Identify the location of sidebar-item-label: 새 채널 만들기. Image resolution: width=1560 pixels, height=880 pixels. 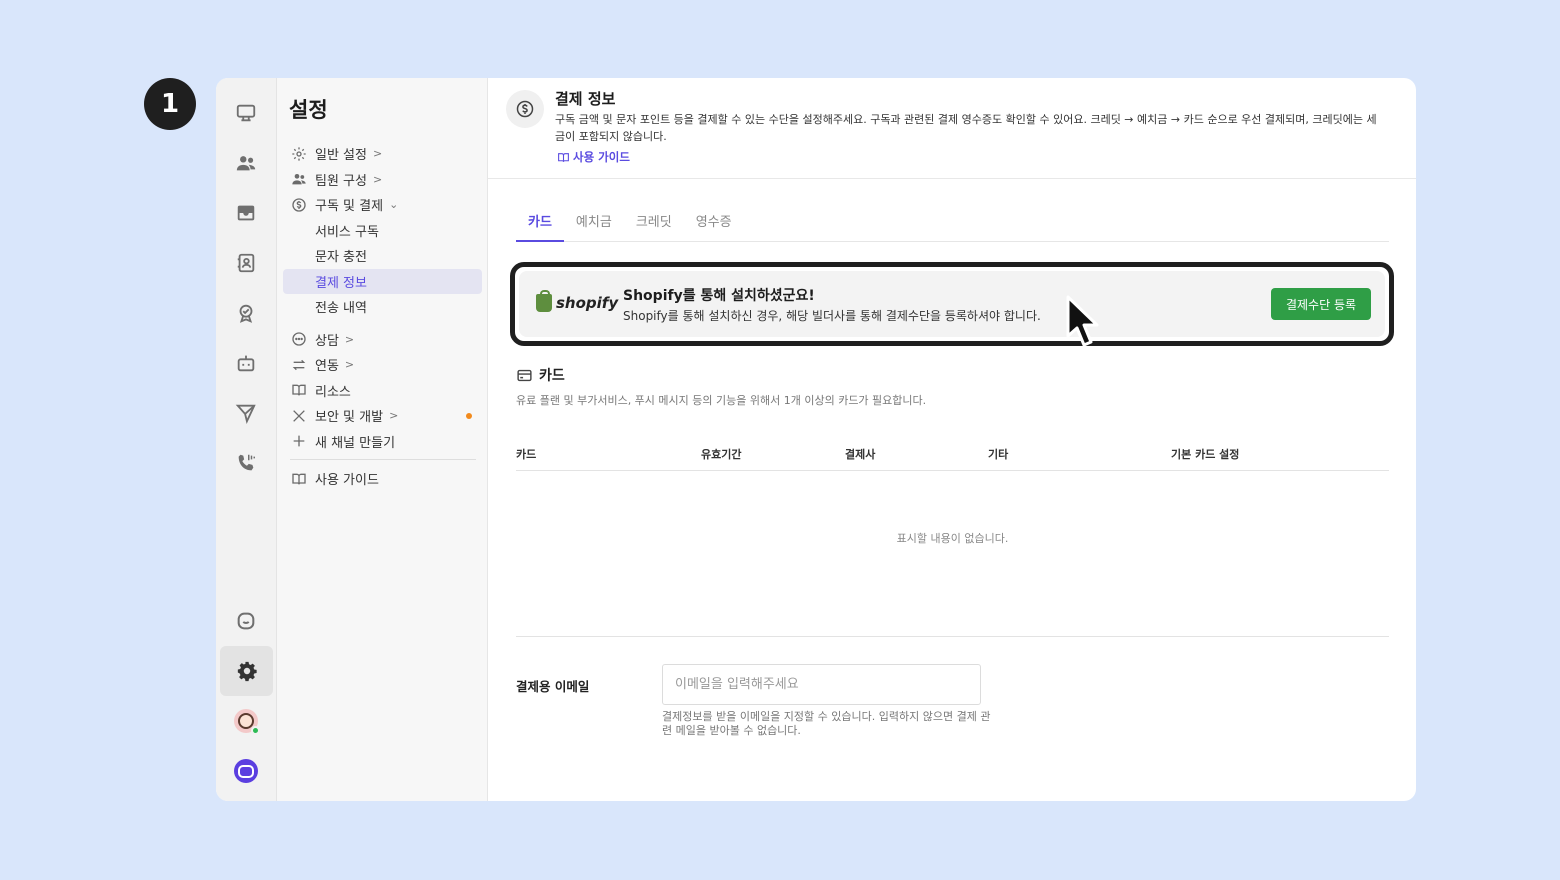
(355, 443).